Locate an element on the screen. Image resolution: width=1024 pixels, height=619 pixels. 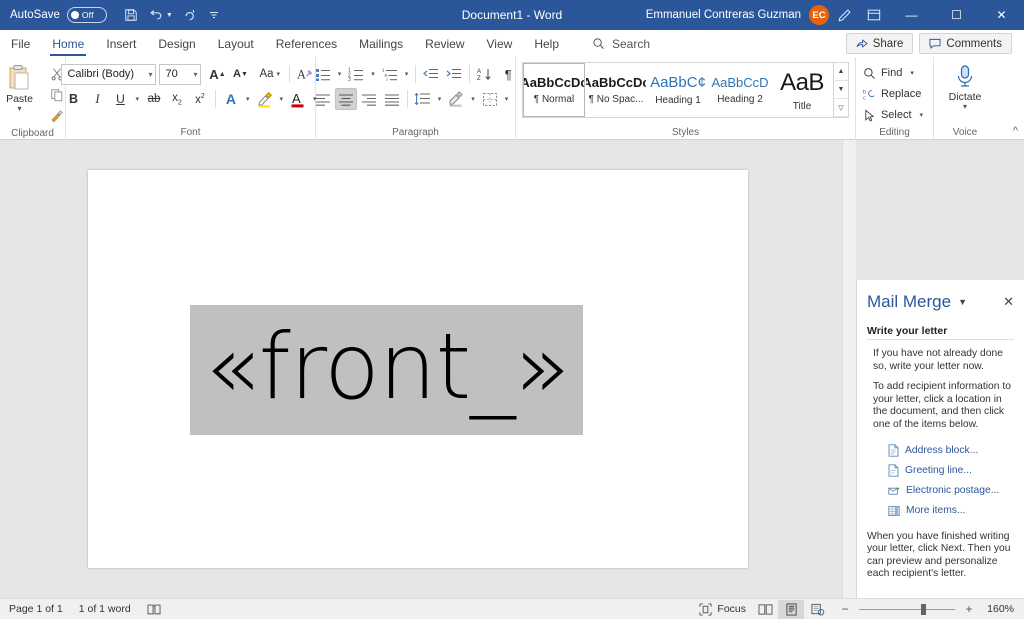
read-mode-view-button is located at coordinates (765, 609).